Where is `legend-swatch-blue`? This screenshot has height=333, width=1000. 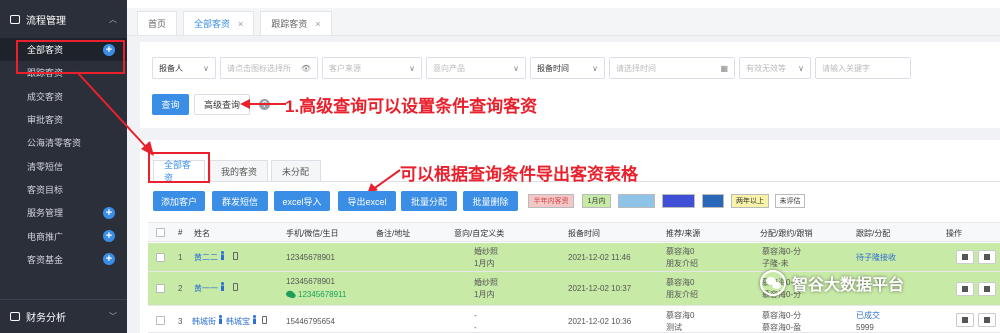
legend-swatch-blue is located at coordinates (678, 201).